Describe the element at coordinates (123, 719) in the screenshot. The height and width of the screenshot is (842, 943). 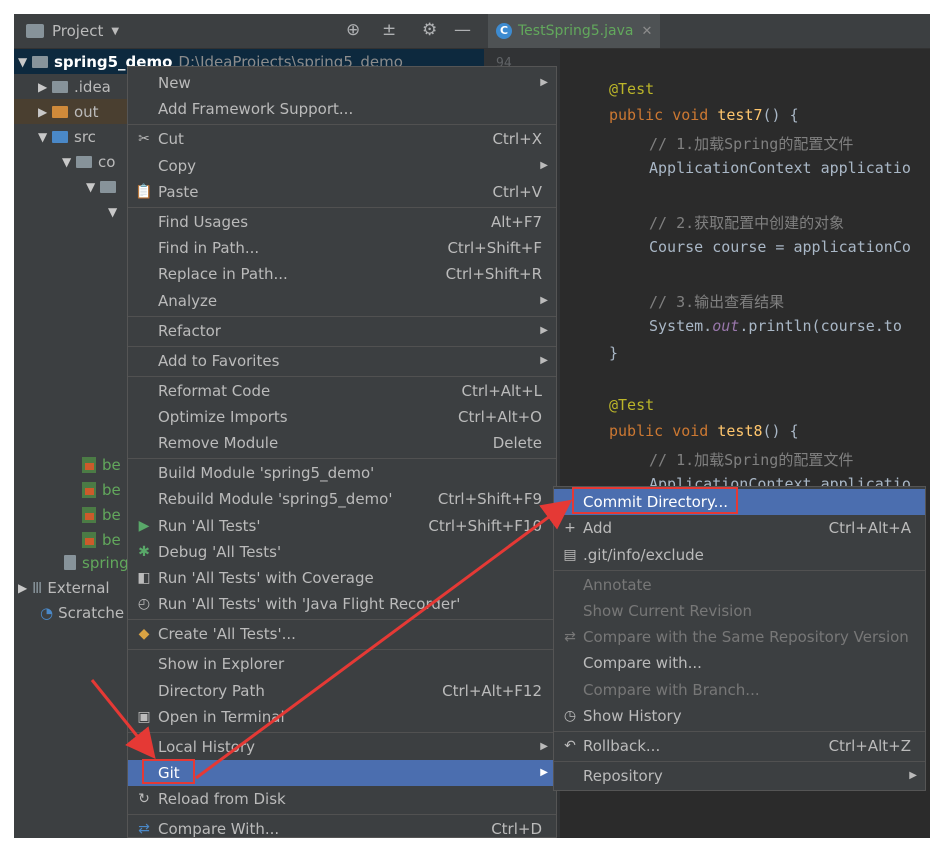
I see `annotation-arrow-to-git` at that location.